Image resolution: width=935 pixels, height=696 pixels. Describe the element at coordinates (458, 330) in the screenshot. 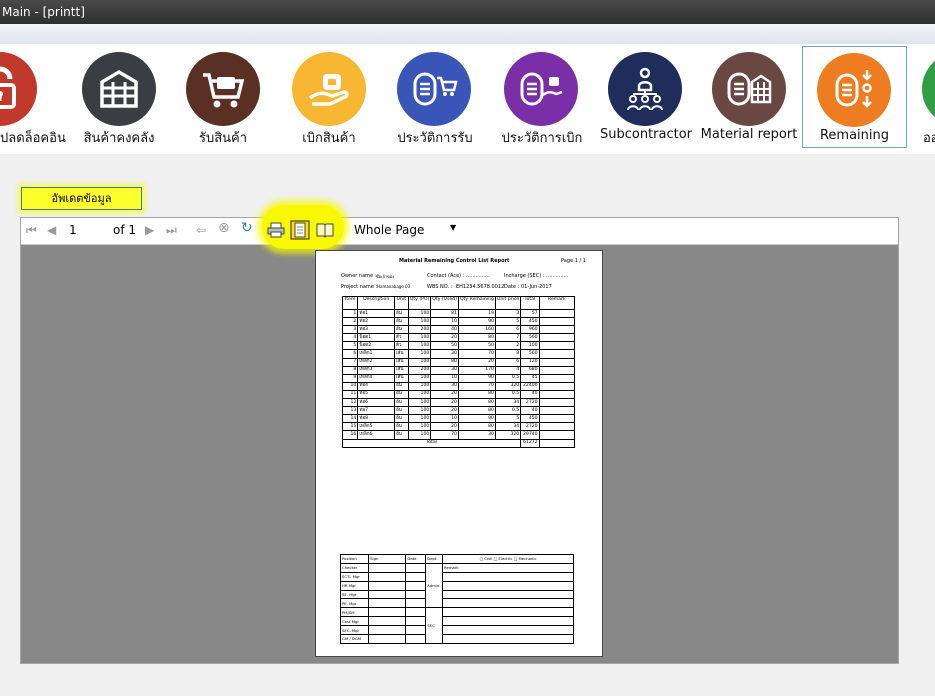

I see `table-row: 3 ท่อ3 อัน 200 40 160 6 960` at that location.